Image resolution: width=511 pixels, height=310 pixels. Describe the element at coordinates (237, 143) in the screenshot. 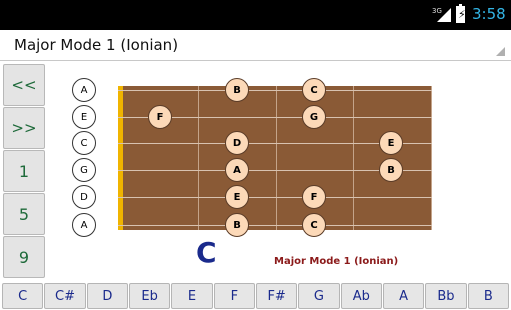

I see `note-marker: D` at that location.